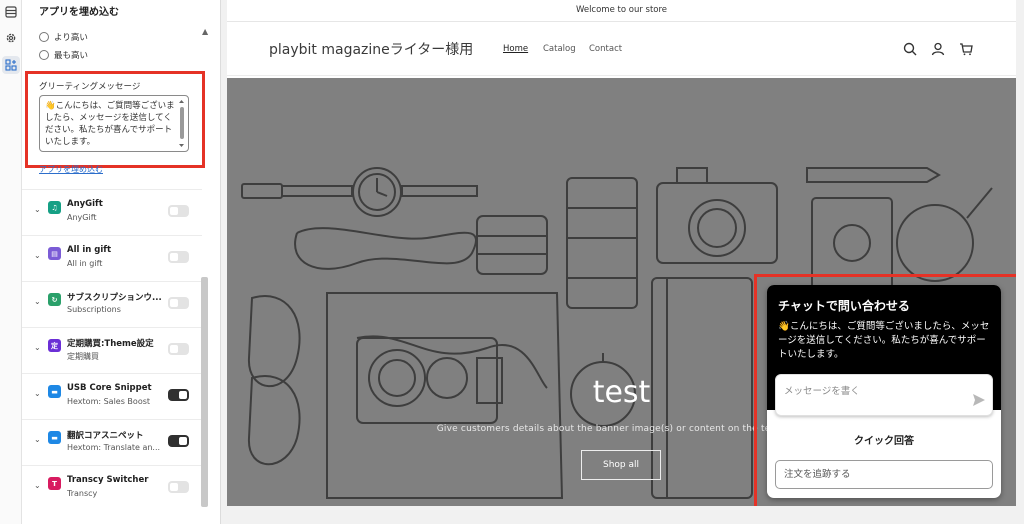 The height and width of the screenshot is (524, 1024). I want to click on textarea-scroll-thumb, so click(182, 123).